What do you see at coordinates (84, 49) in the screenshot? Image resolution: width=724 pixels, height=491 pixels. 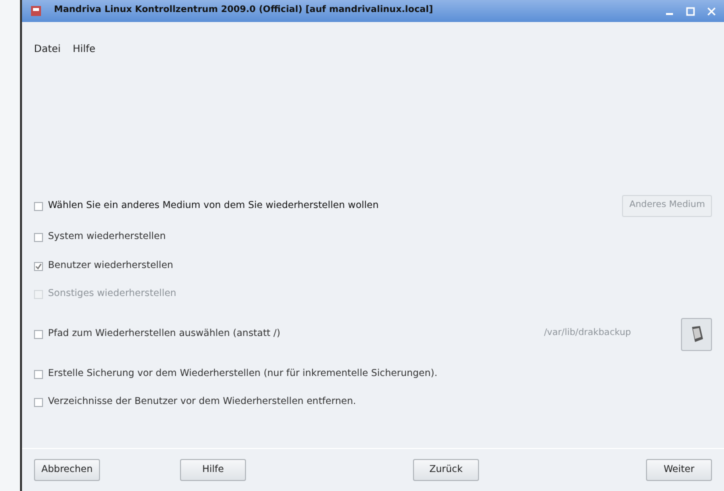 I see `menu-item: Hilfe` at bounding box center [84, 49].